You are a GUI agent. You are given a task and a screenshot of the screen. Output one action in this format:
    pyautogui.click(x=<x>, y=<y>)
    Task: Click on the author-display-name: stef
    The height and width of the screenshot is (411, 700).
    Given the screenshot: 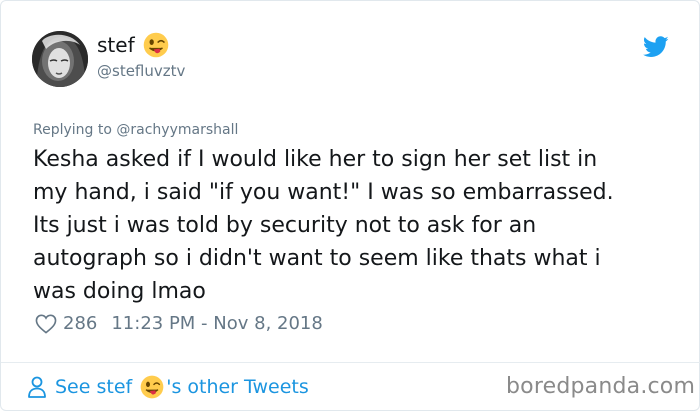 What is the action you would take?
    pyautogui.click(x=116, y=45)
    